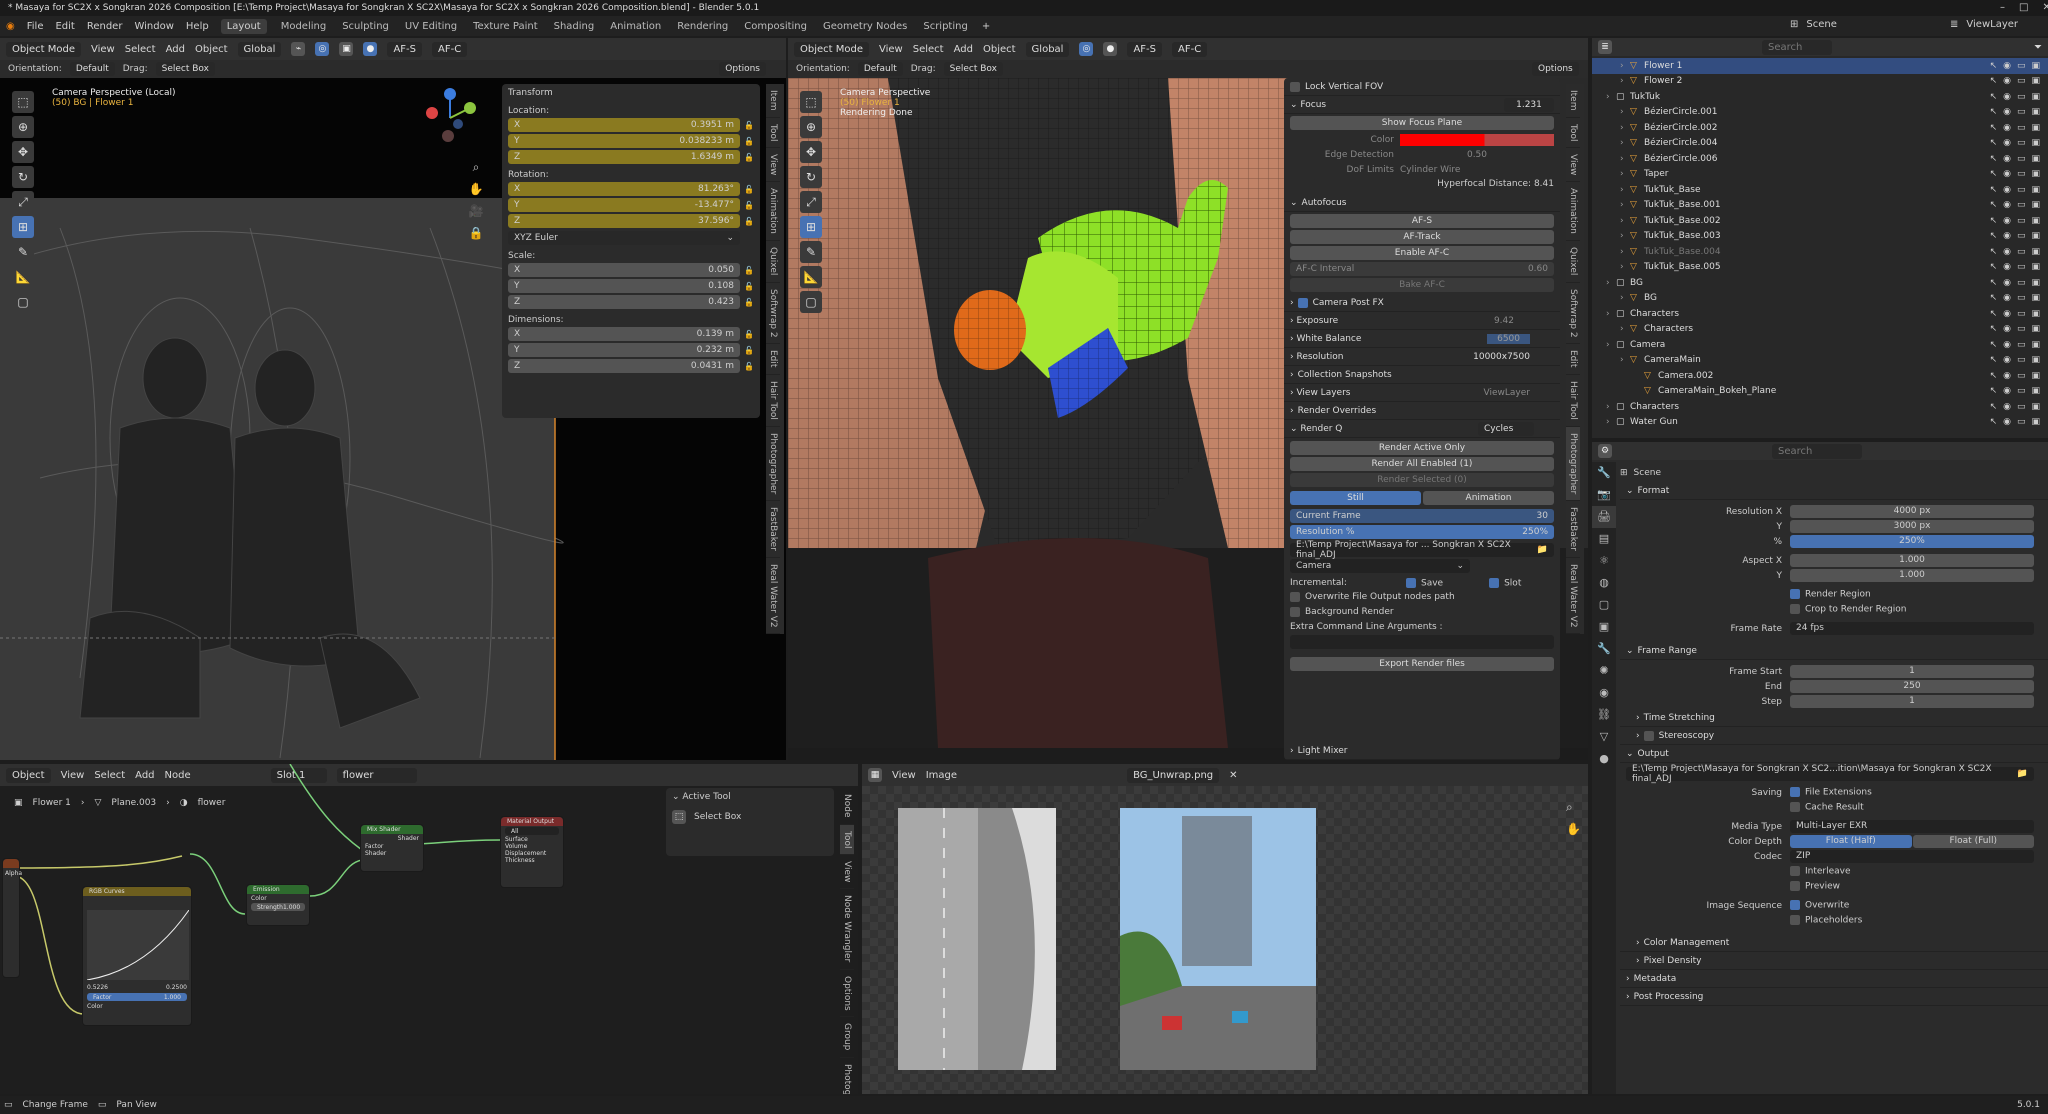 This screenshot has width=2048, height=1114. Describe the element at coordinates (1233, 775) in the screenshot. I see `close-image-icon: ✕` at that location.